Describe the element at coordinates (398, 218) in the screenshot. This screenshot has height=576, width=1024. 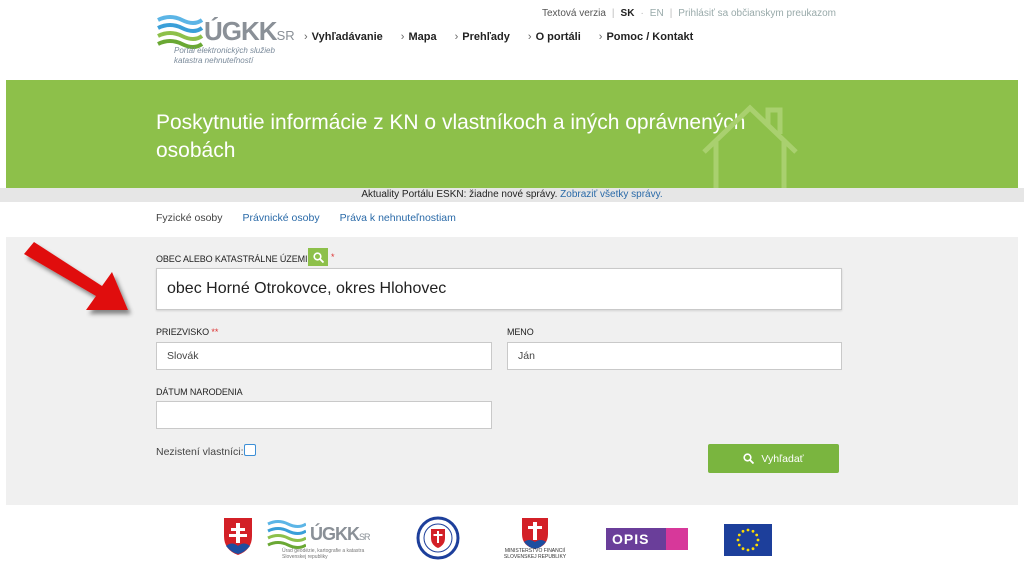
I see `tab-property-rights: Práva k nehnuteľnostiam` at that location.